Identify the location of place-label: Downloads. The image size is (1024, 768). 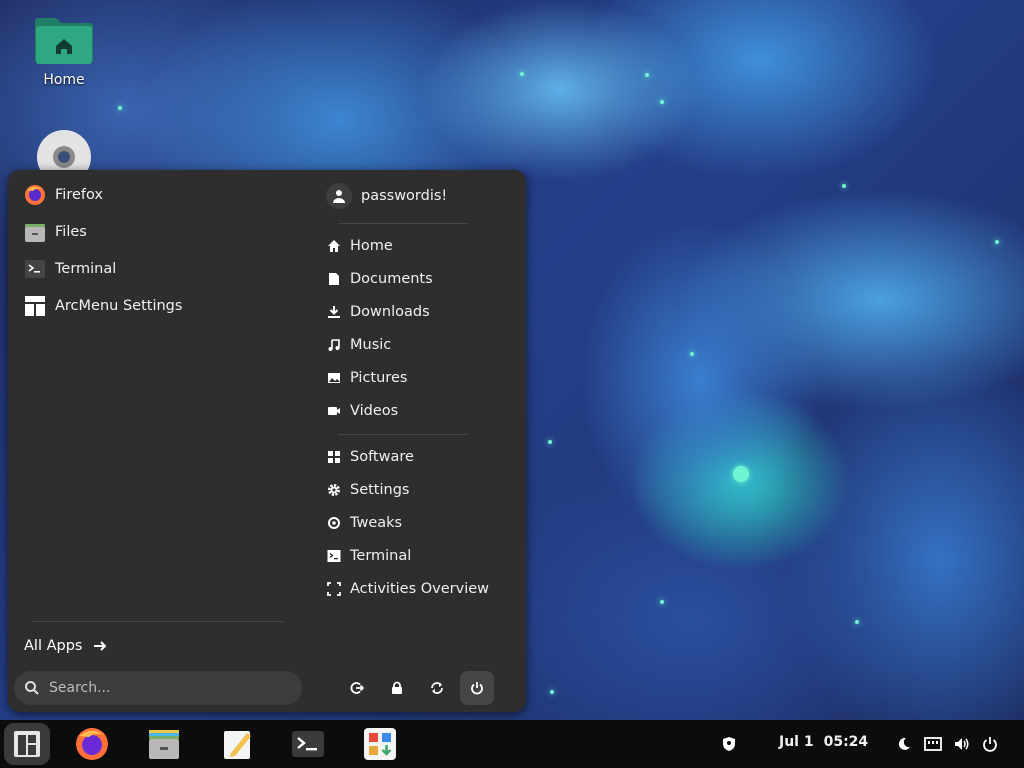
(390, 312).